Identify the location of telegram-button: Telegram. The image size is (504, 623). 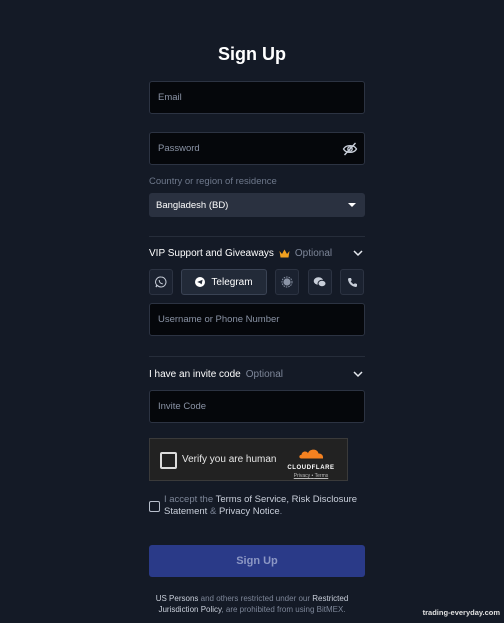
(224, 282).